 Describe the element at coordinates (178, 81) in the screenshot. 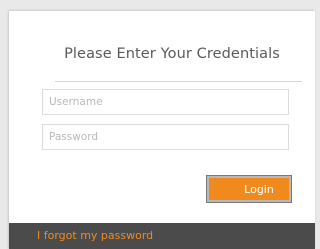

I see `title-divider` at that location.